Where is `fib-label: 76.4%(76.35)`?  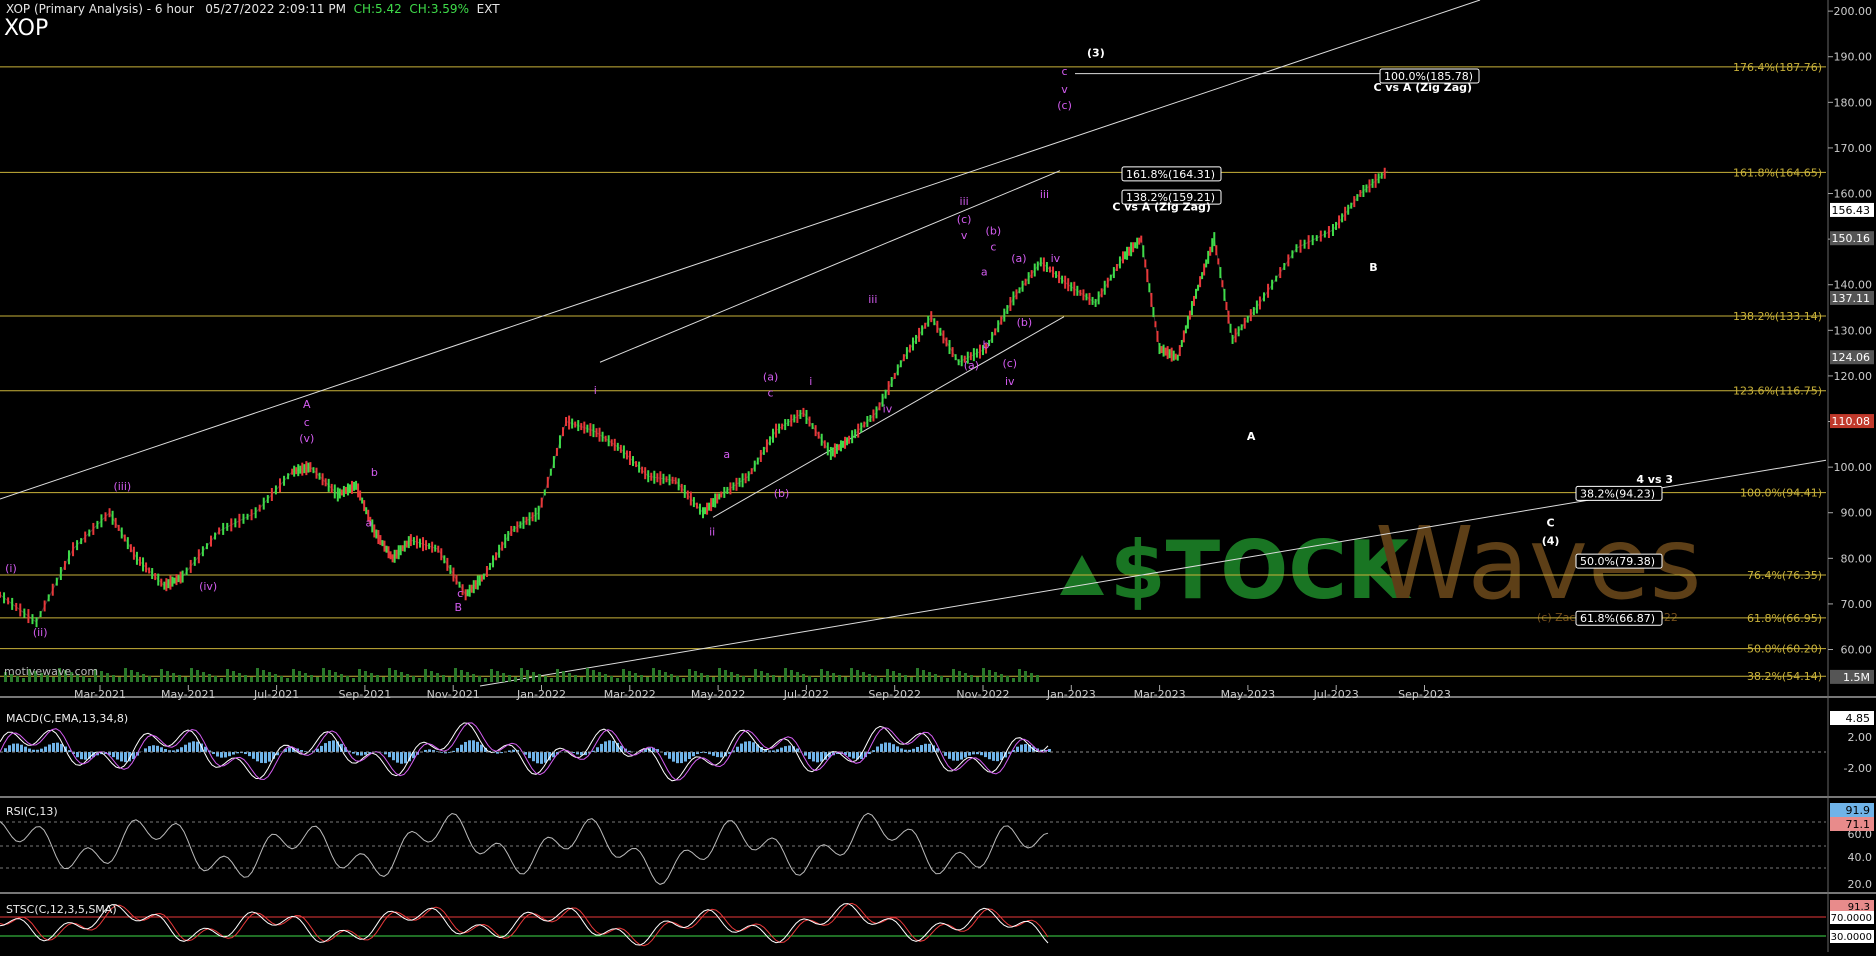 fib-label: 76.4%(76.35) is located at coordinates (1784, 575).